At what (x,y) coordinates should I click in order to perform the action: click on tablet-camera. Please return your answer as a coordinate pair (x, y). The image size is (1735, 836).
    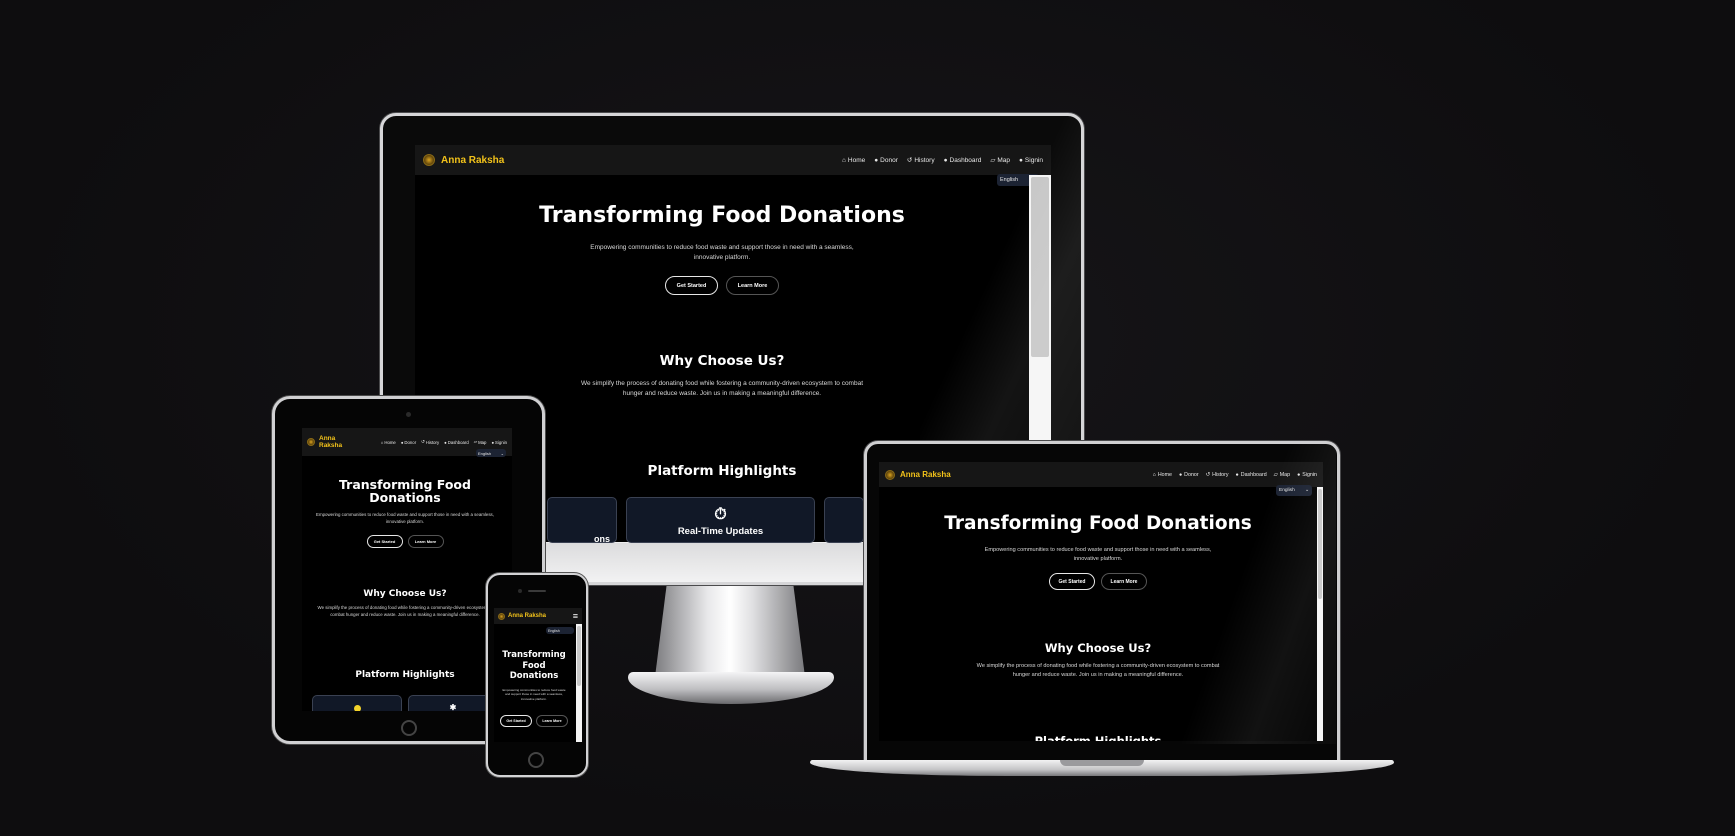
    Looking at the image, I should click on (408, 414).